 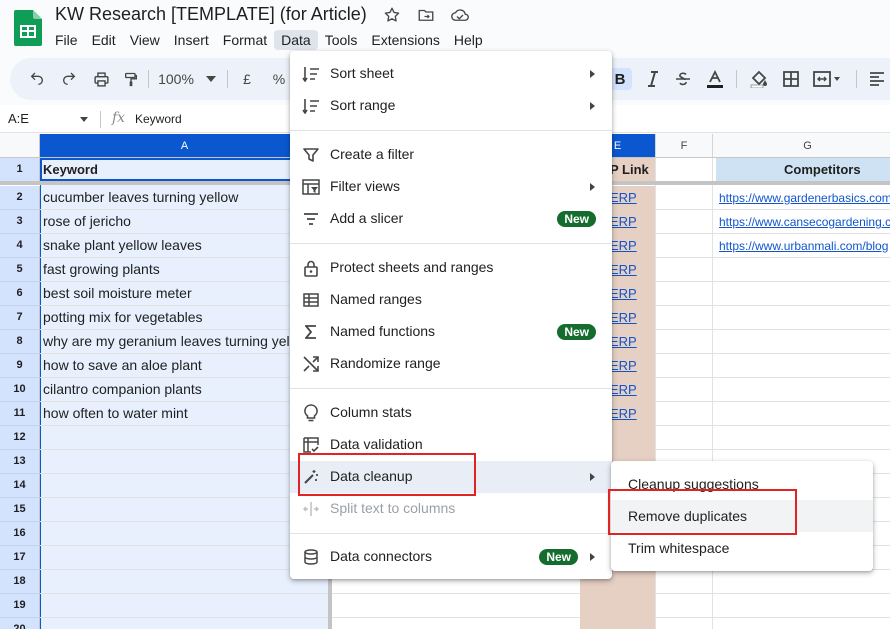 I want to click on zoom-select: 100%, so click(x=176, y=79).